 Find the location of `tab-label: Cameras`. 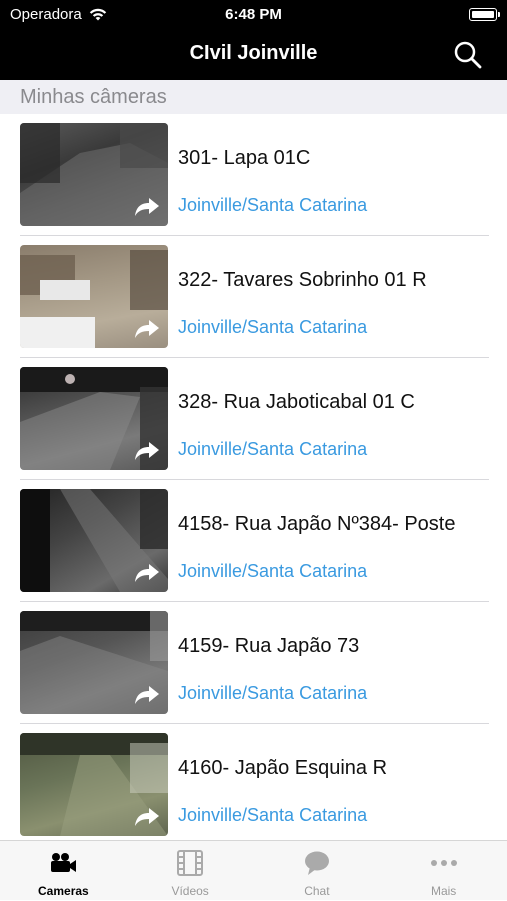

tab-label: Cameras is located at coordinates (63, 891).